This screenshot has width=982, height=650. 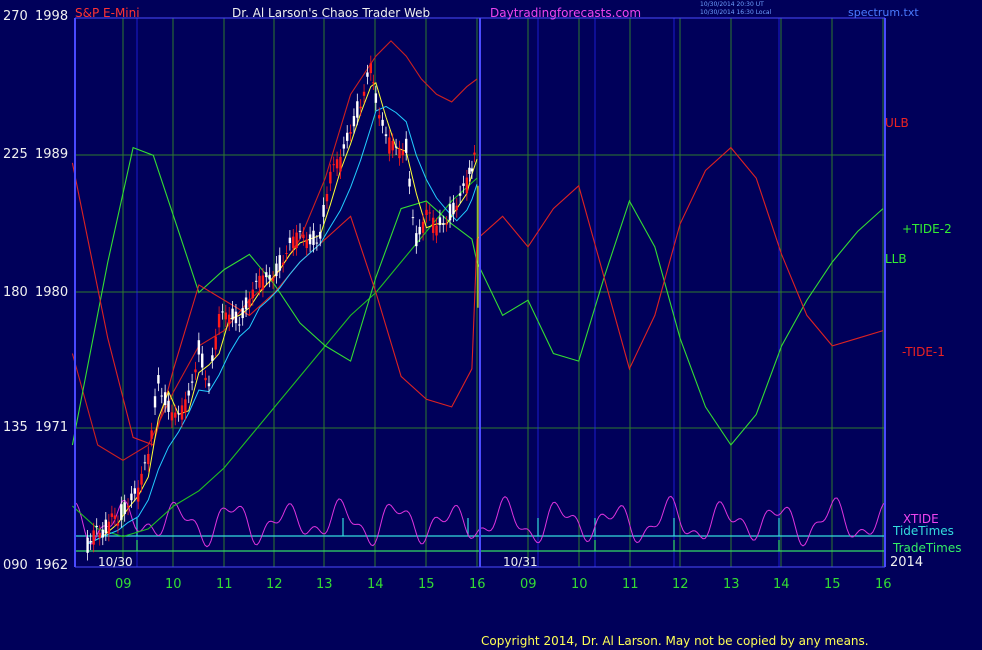 What do you see at coordinates (520, 562) in the screenshot?
I see `date-label: 10/31` at bounding box center [520, 562].